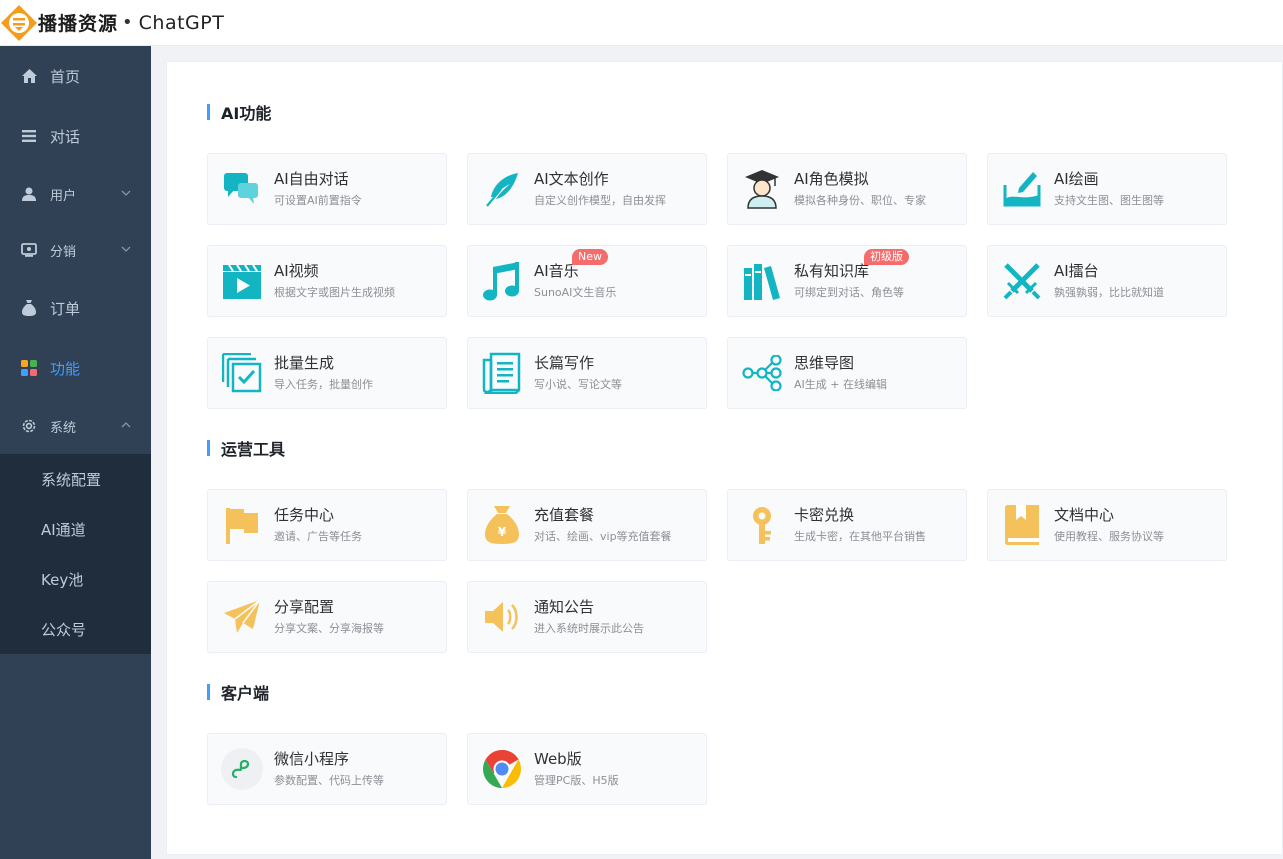 This screenshot has width=1283, height=859. I want to click on sidebar-item-label: 对话, so click(65, 136).